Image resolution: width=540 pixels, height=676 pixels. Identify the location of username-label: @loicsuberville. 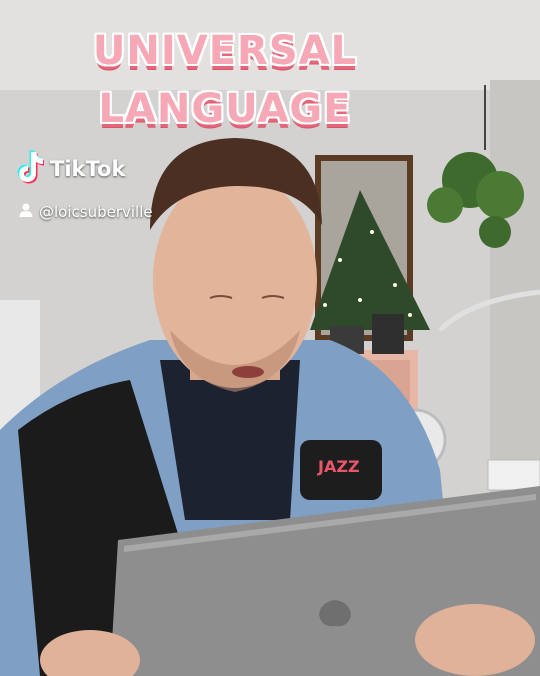
(96, 212).